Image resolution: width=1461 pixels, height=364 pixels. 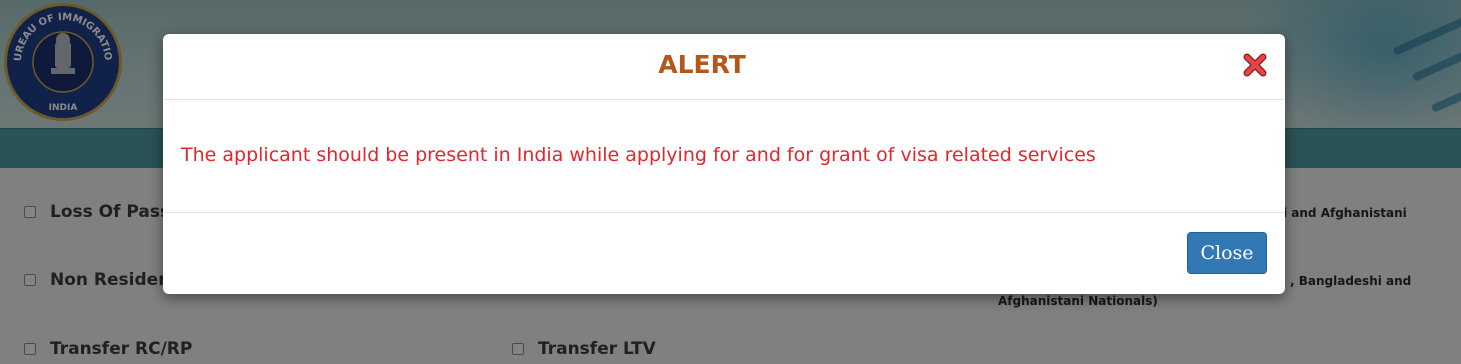 What do you see at coordinates (1227, 253) in the screenshot?
I see `close-button: Close` at bounding box center [1227, 253].